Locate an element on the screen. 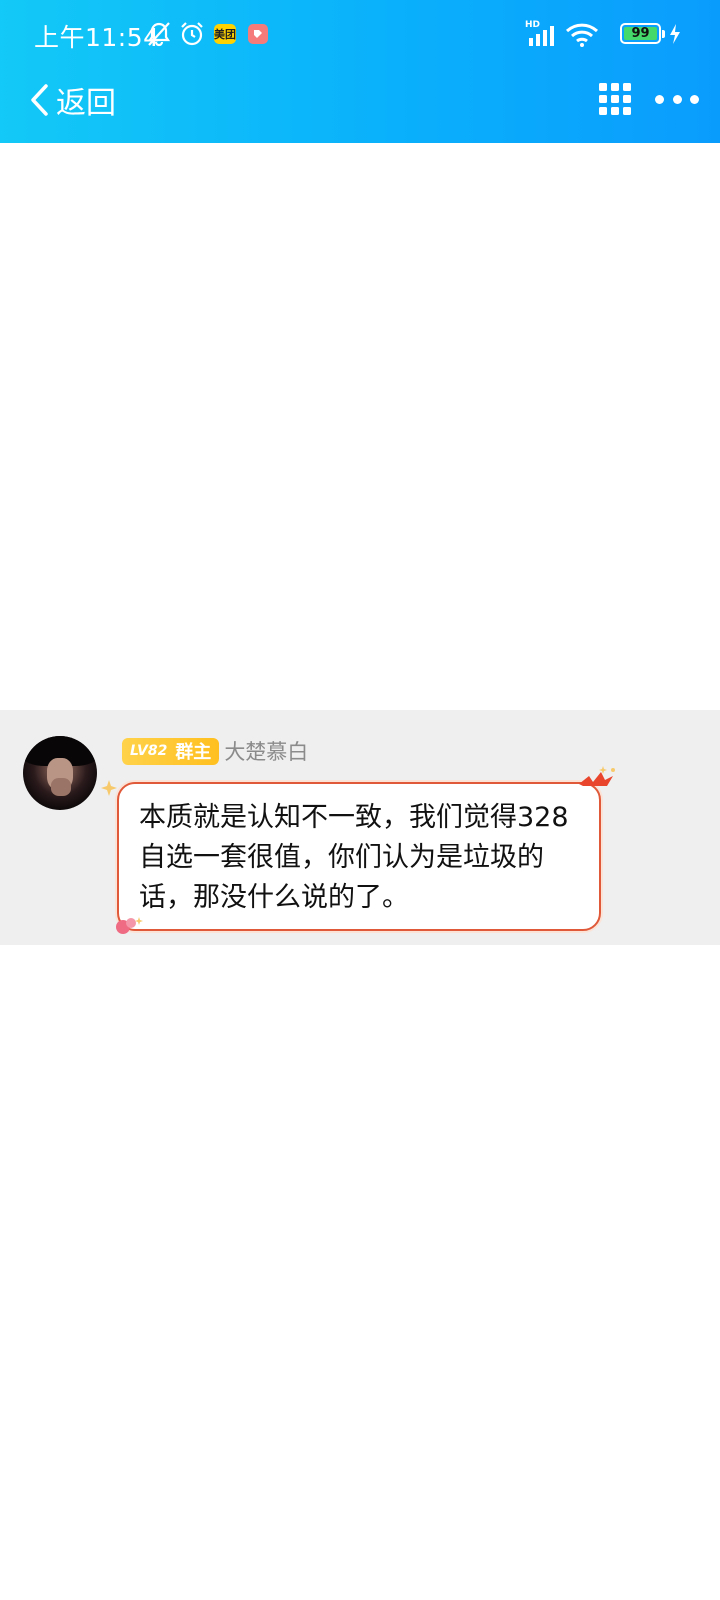  back-button: 返回 is located at coordinates (72, 100).